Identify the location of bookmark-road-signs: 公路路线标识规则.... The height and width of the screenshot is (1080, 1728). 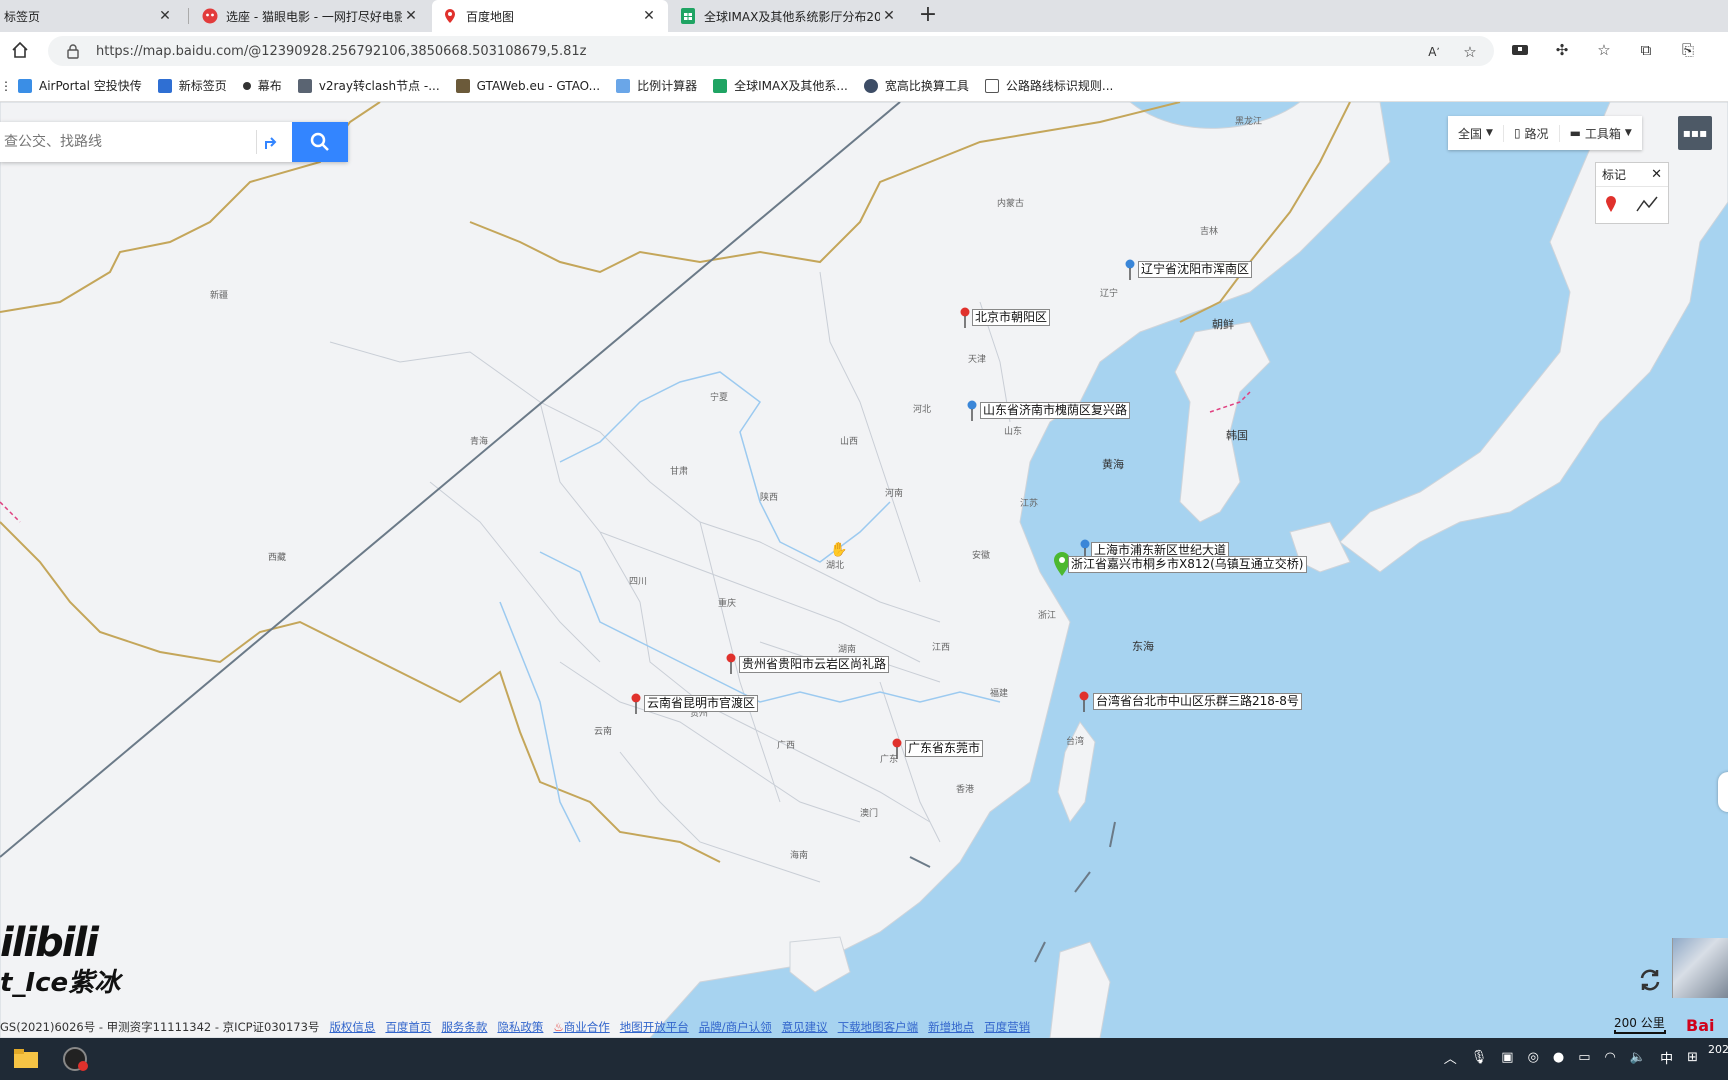
(1048, 85).